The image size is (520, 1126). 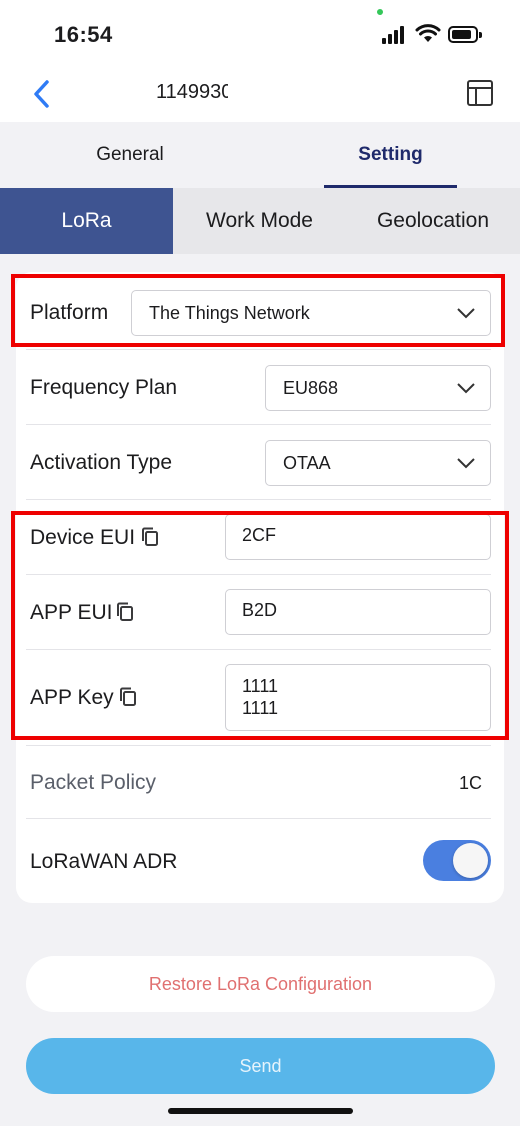 I want to click on sub-tab-bar: LoRa Work Mode Geolocation, so click(x=260, y=221).